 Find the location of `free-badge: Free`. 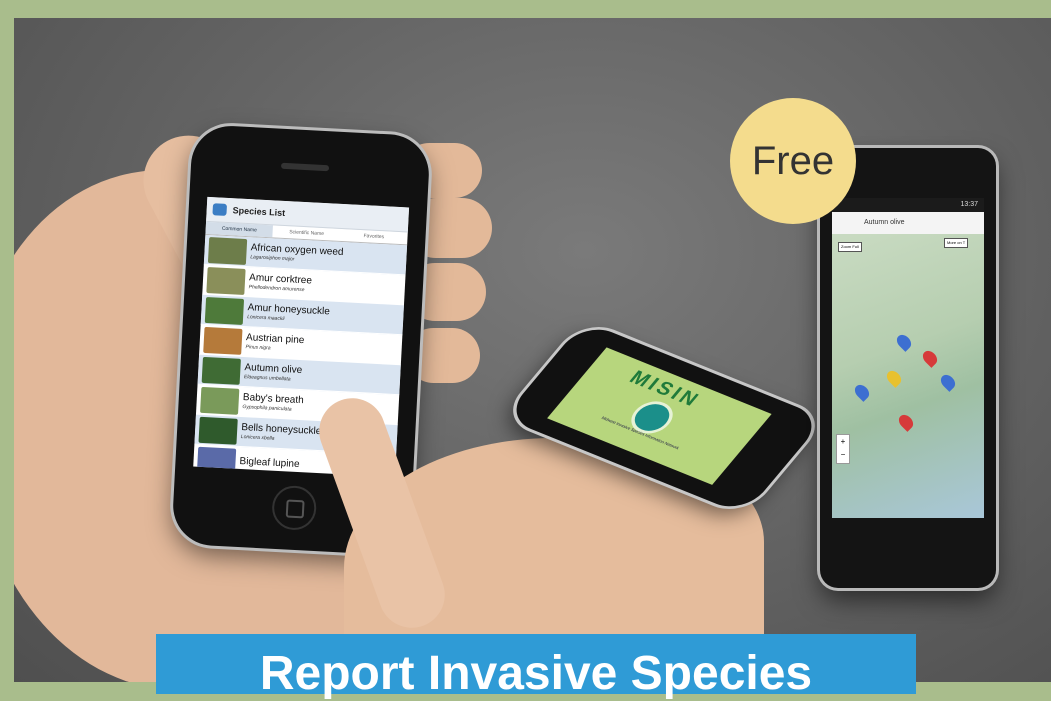

free-badge: Free is located at coordinates (793, 161).